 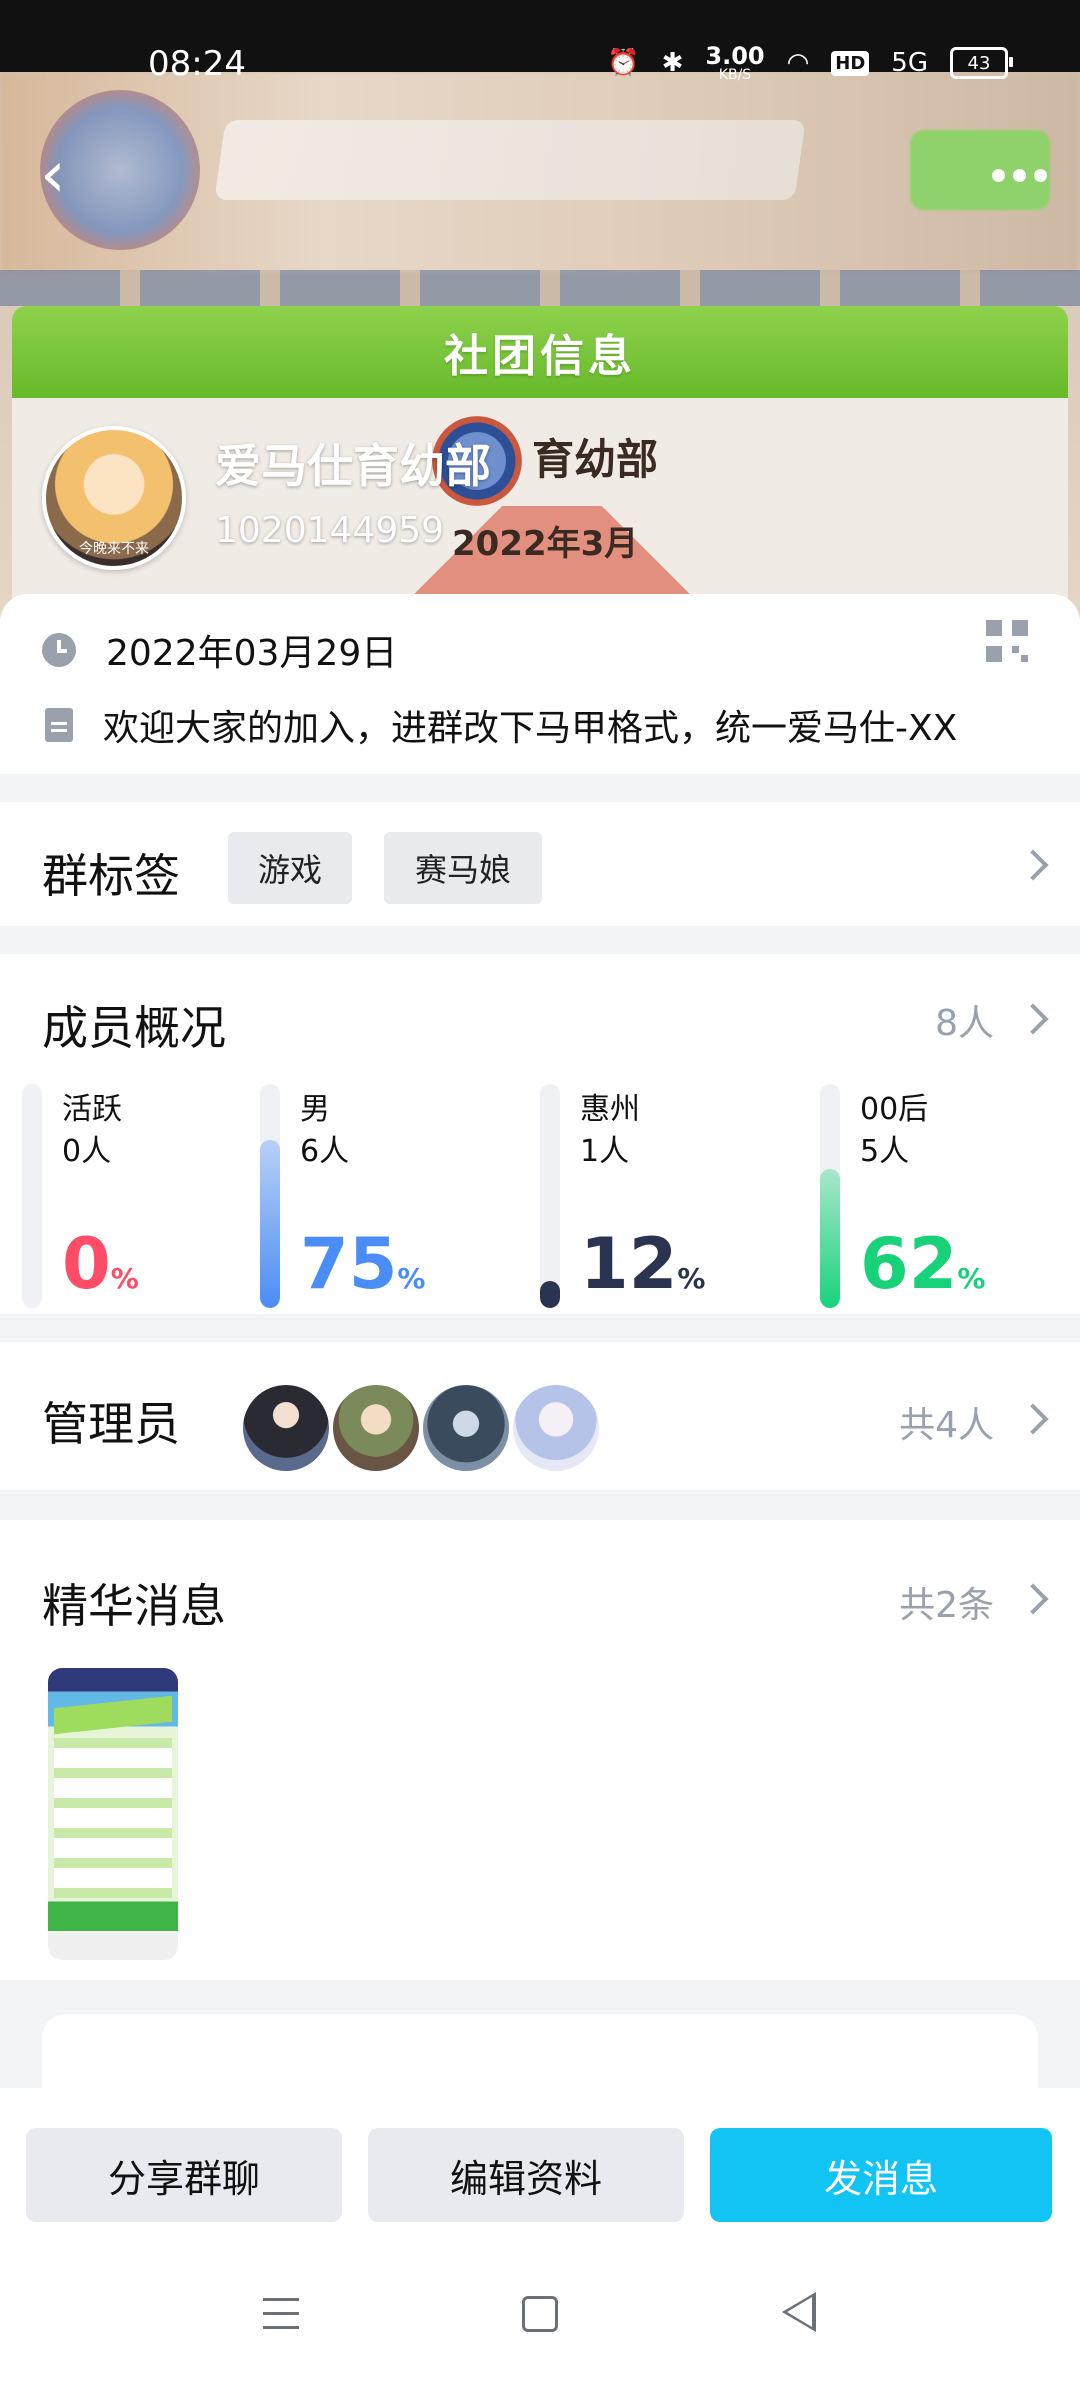 What do you see at coordinates (540, 288) in the screenshot?
I see `banner-tabs` at bounding box center [540, 288].